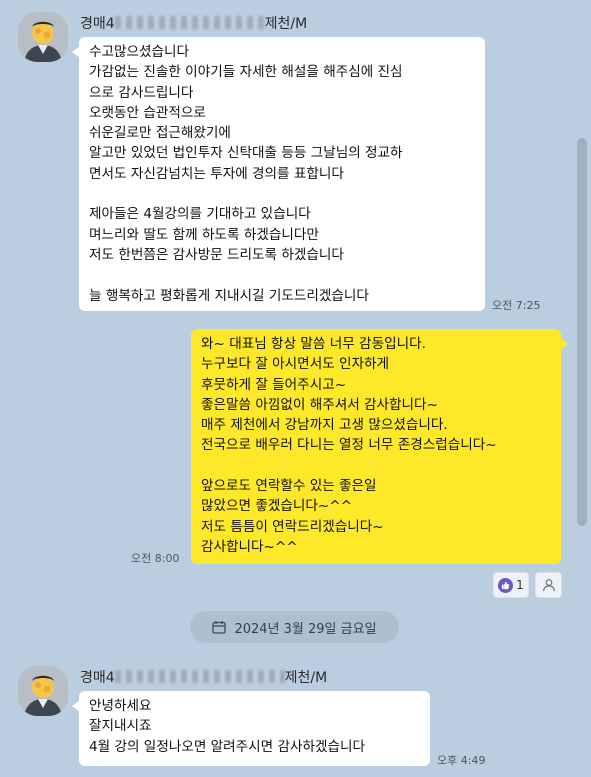 This screenshot has height=777, width=591. I want to click on thumbs-up-icon, so click(506, 585).